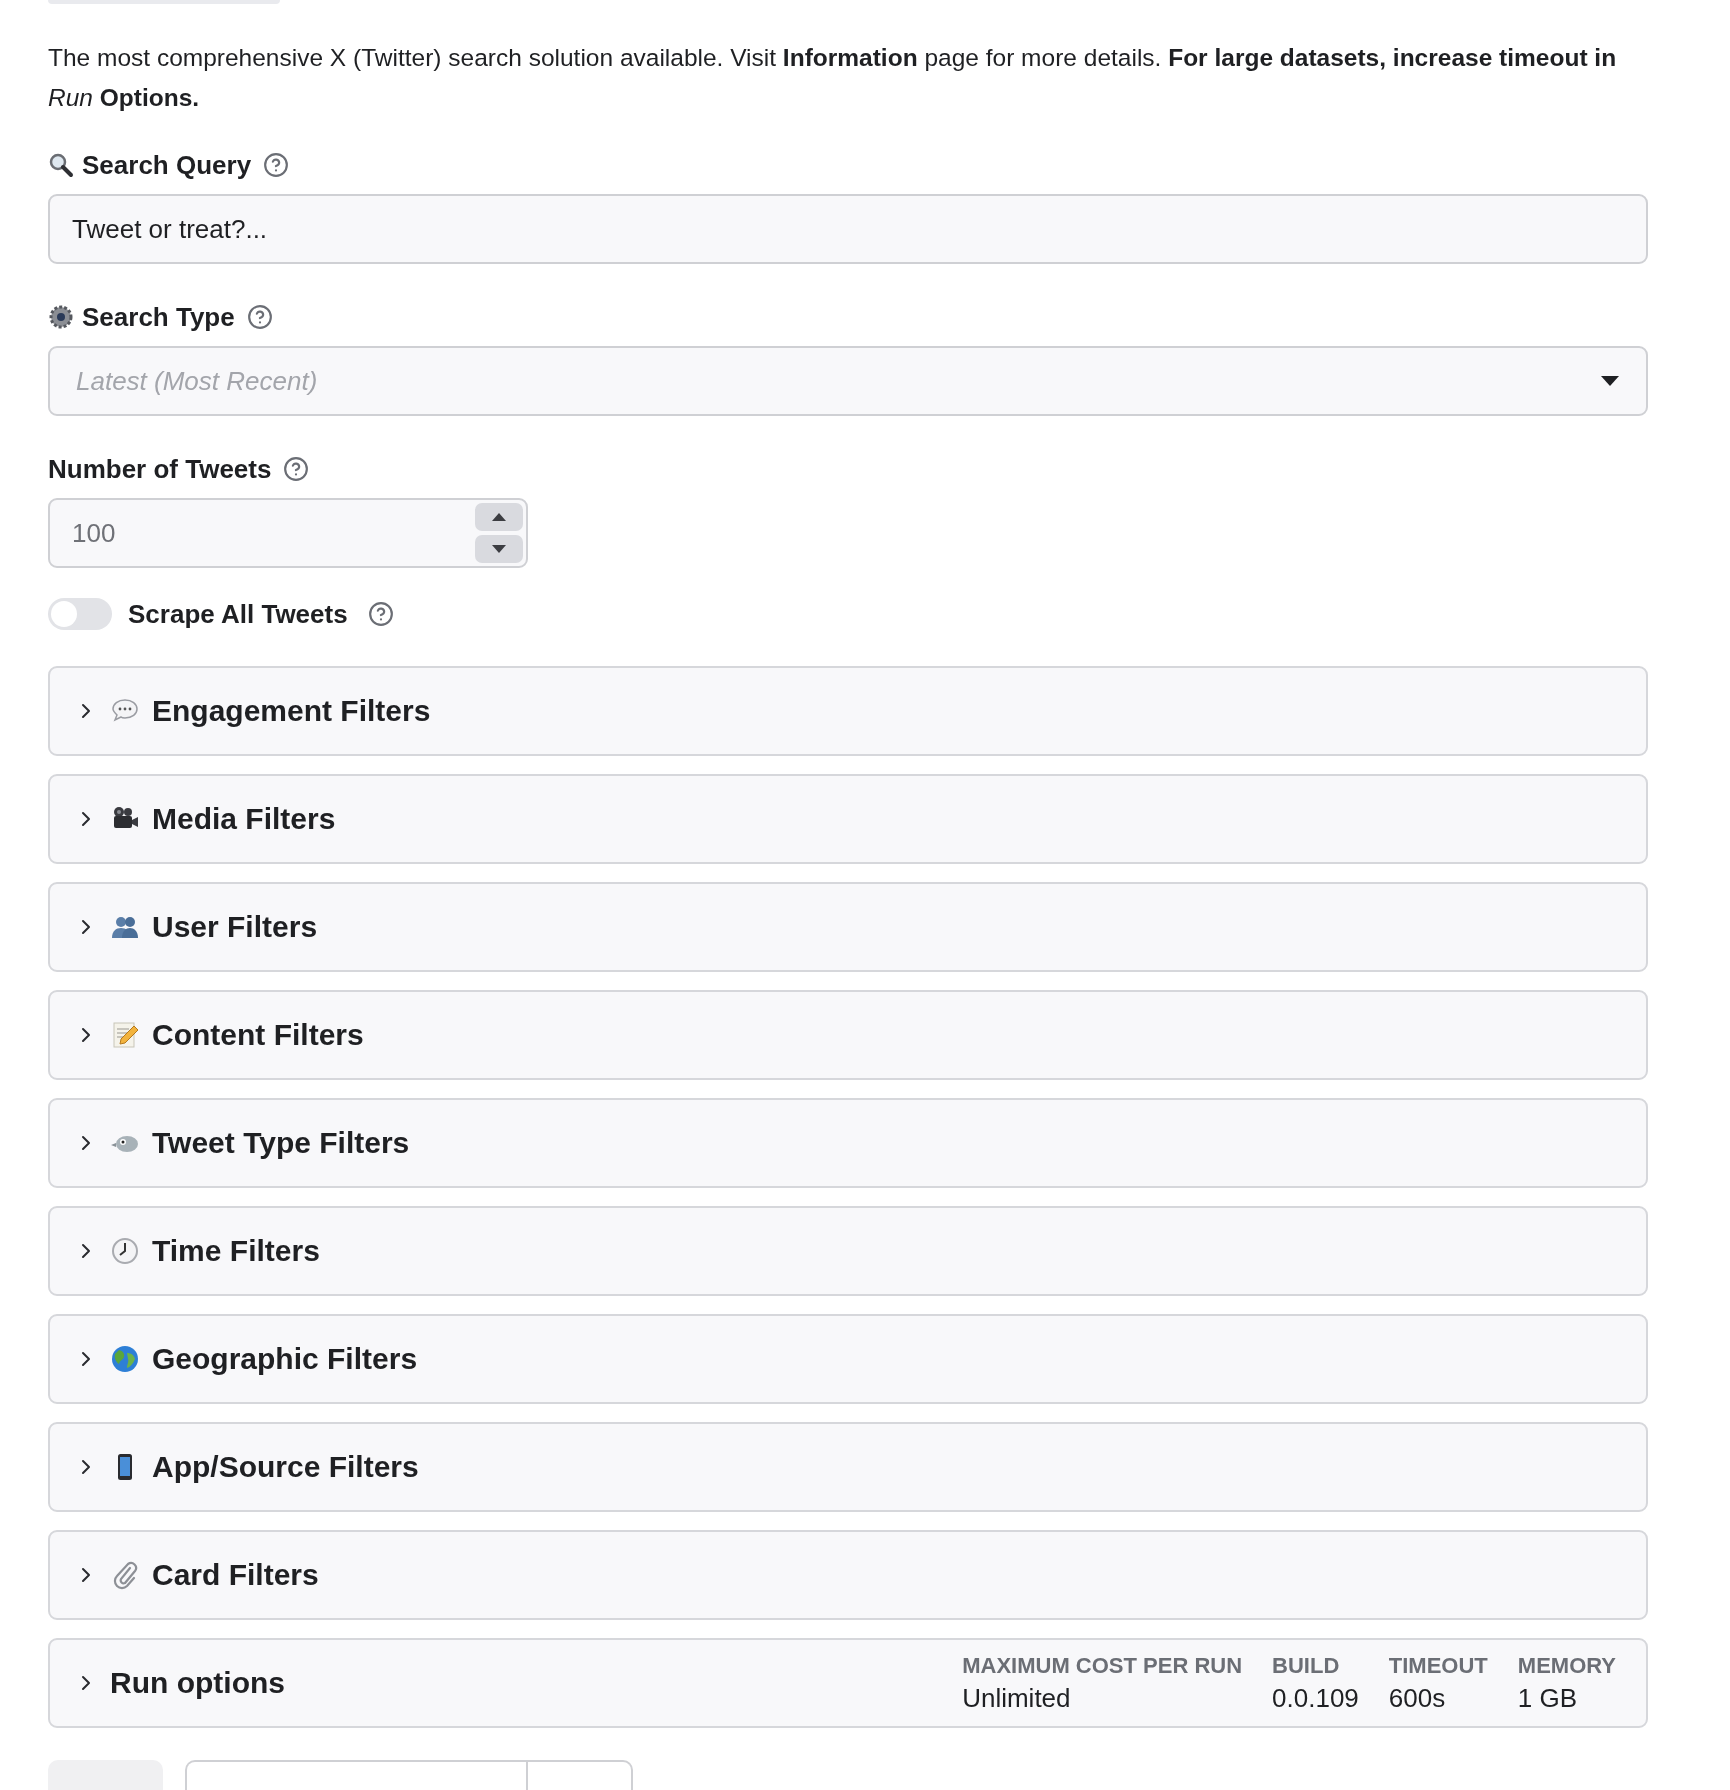 This screenshot has width=1730, height=1790. What do you see at coordinates (848, 1143) in the screenshot?
I see `section-header: Tweet Type Filters` at bounding box center [848, 1143].